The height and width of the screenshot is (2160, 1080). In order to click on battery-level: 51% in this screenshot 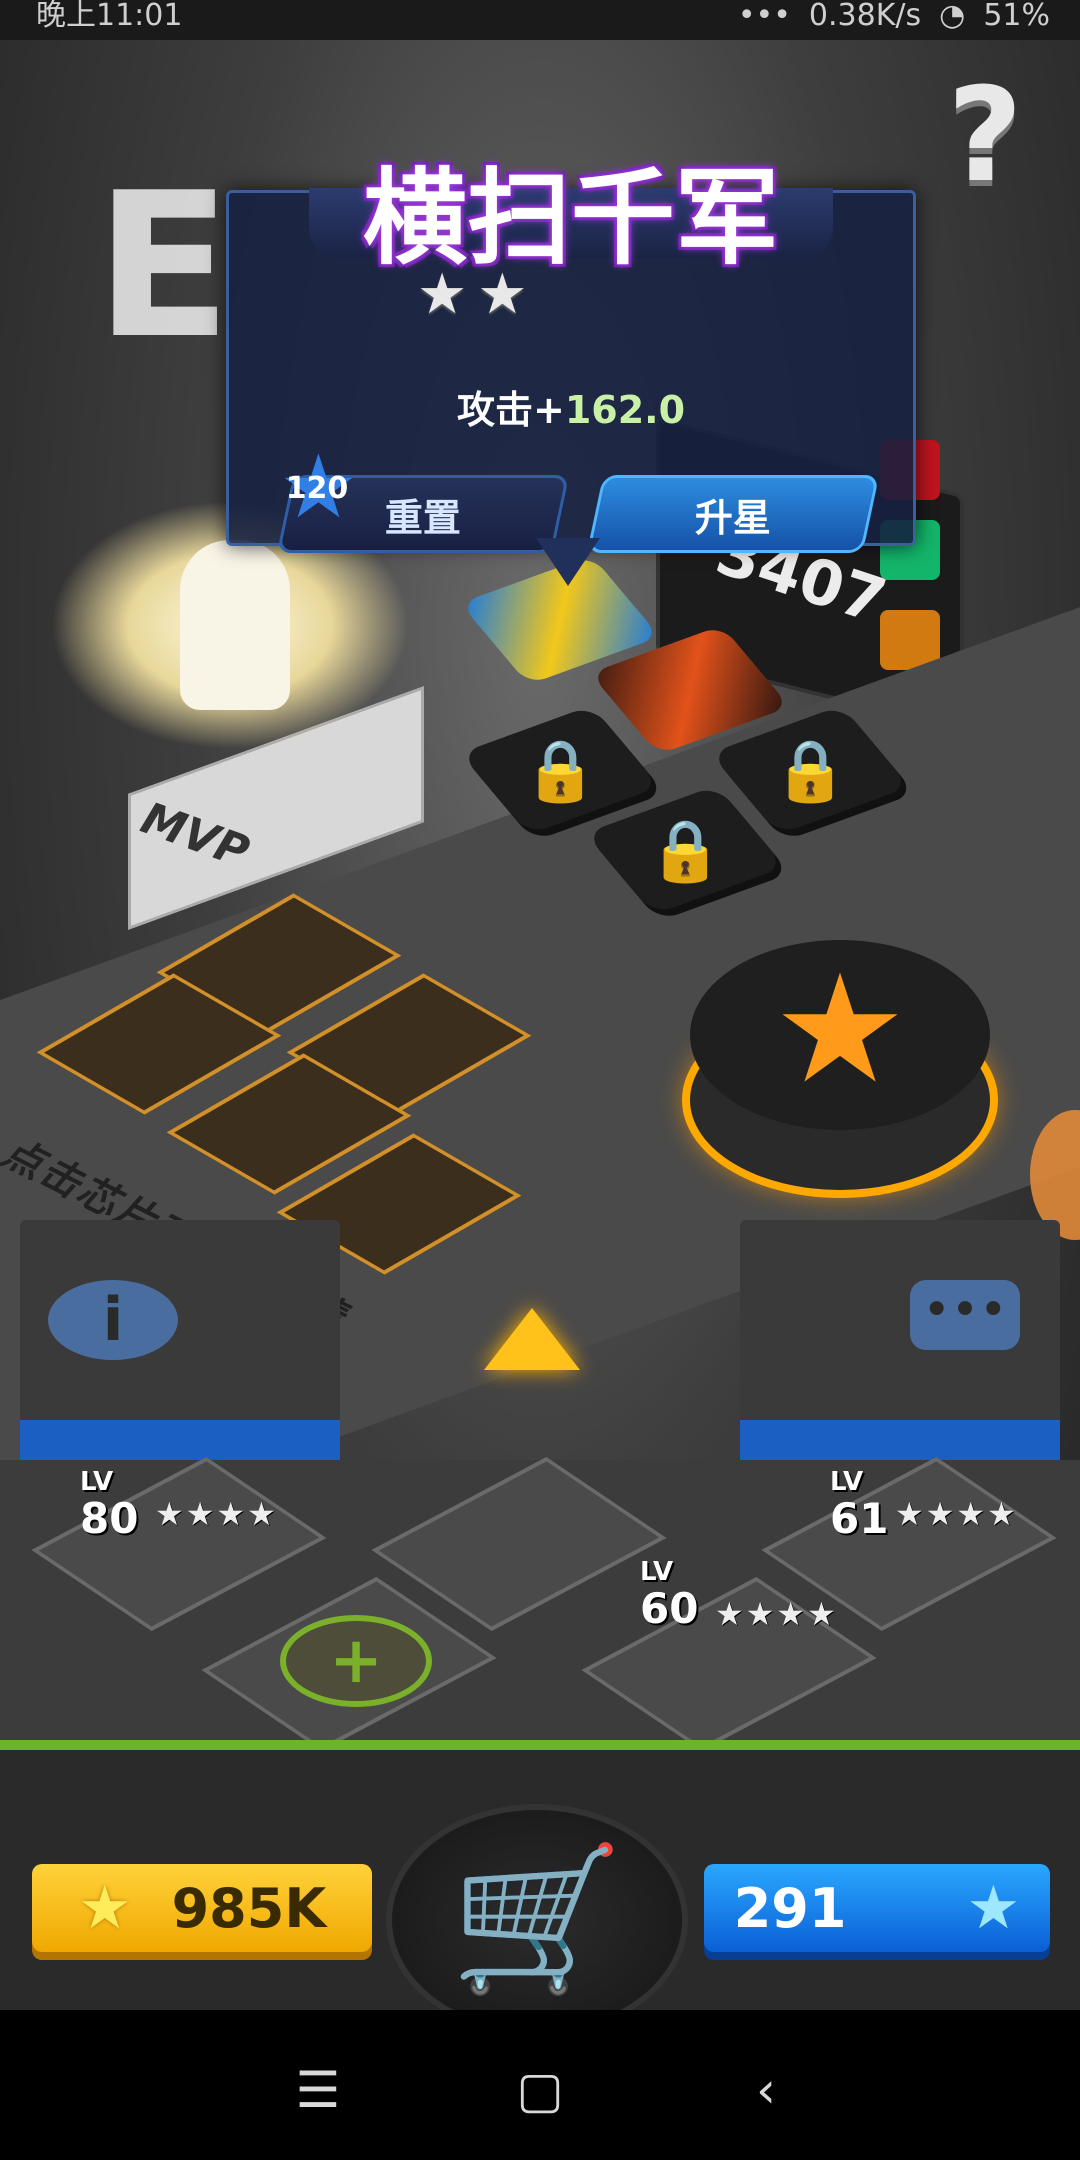, I will do `click(1016, 16)`.